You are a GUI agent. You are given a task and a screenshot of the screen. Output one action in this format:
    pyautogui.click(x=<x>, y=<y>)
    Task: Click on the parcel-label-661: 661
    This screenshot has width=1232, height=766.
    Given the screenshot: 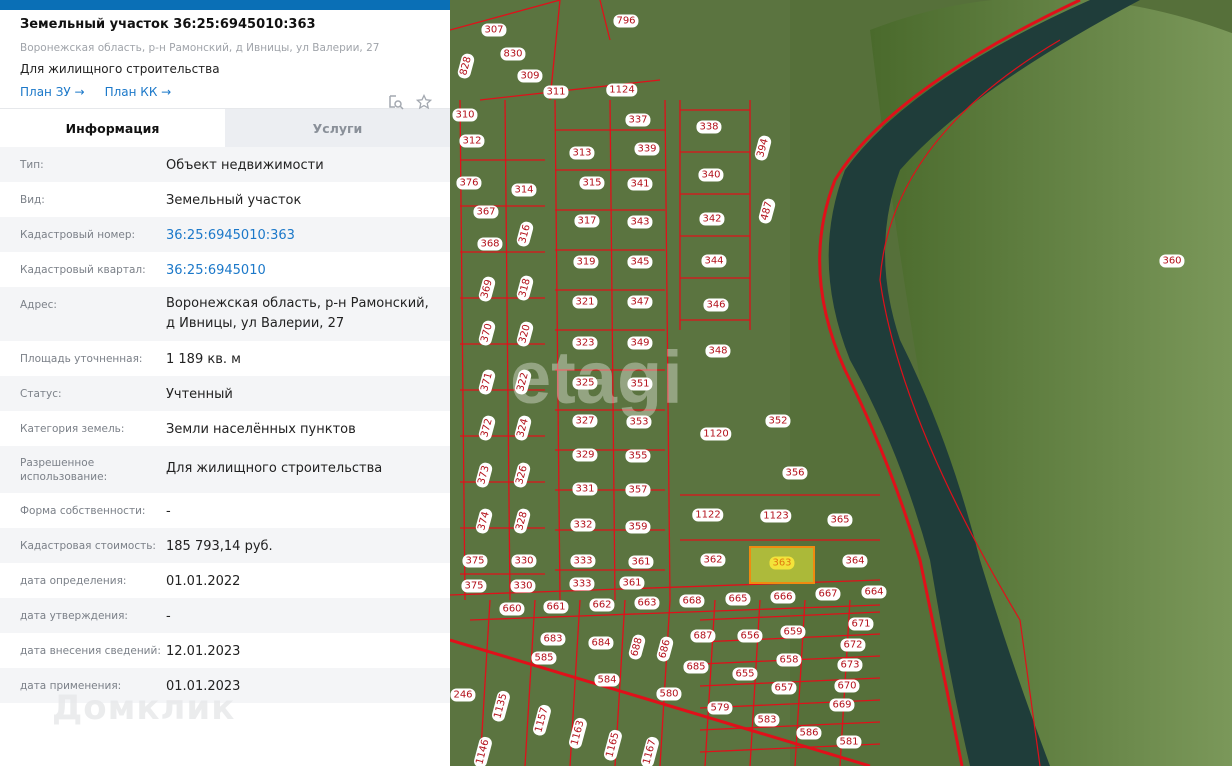 What is the action you would take?
    pyautogui.click(x=556, y=607)
    